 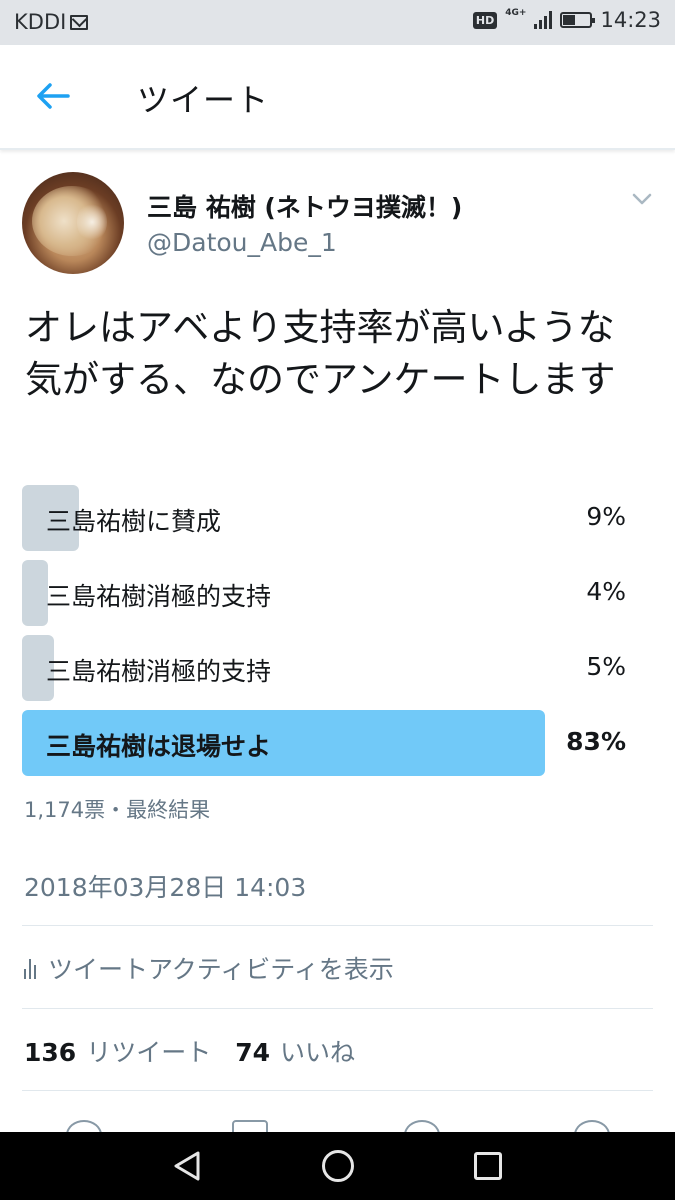 I want to click on reply-icon, so click(x=84, y=1126).